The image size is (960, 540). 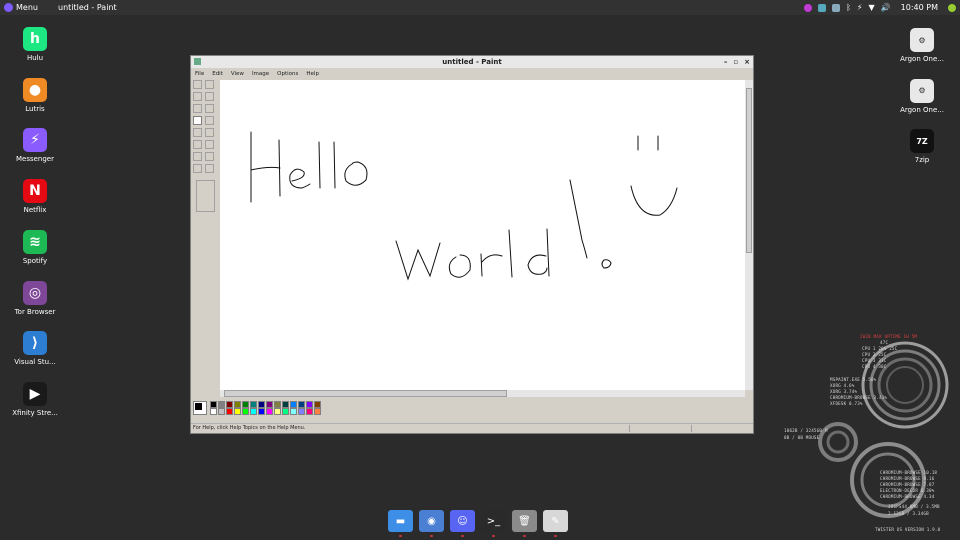 I want to click on minimize-icon: –, so click(x=726, y=62).